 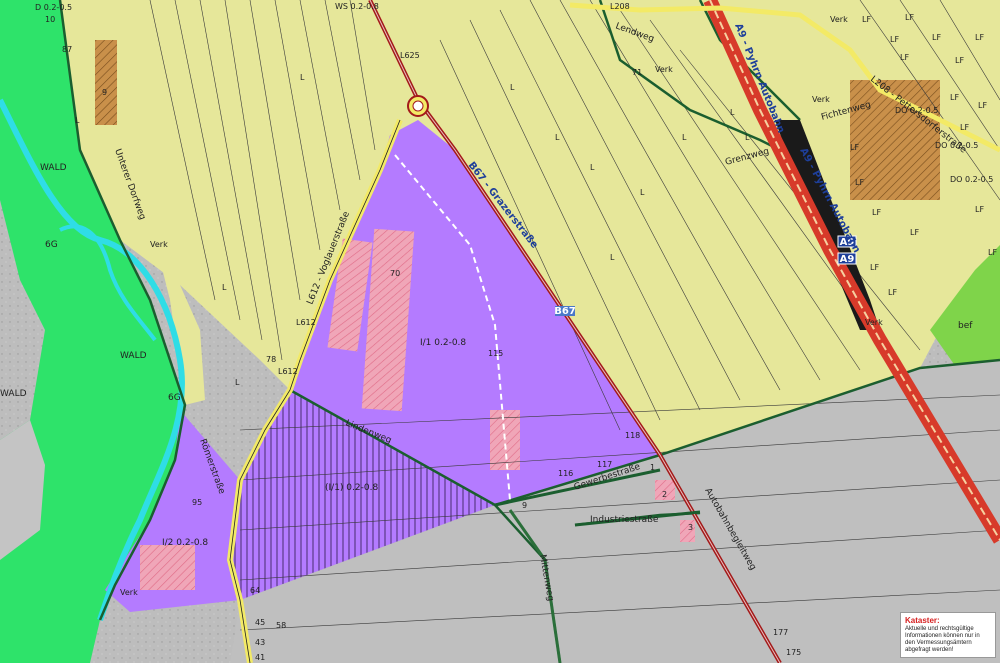 What do you see at coordinates (260, 657) in the screenshot?
I see `svg-text: 41` at bounding box center [260, 657].